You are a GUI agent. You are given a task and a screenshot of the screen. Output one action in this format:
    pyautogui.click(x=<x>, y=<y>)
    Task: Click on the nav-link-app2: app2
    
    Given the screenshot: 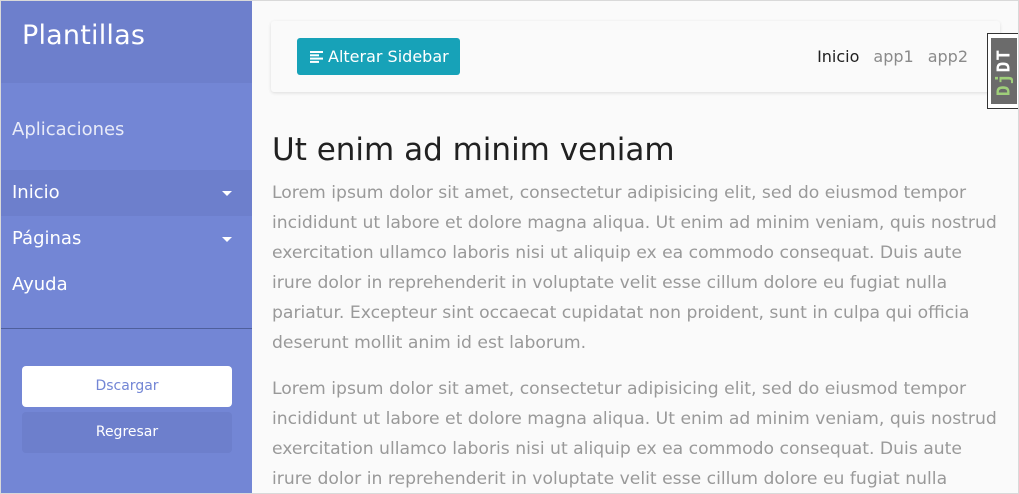 What is the action you would take?
    pyautogui.click(x=948, y=56)
    